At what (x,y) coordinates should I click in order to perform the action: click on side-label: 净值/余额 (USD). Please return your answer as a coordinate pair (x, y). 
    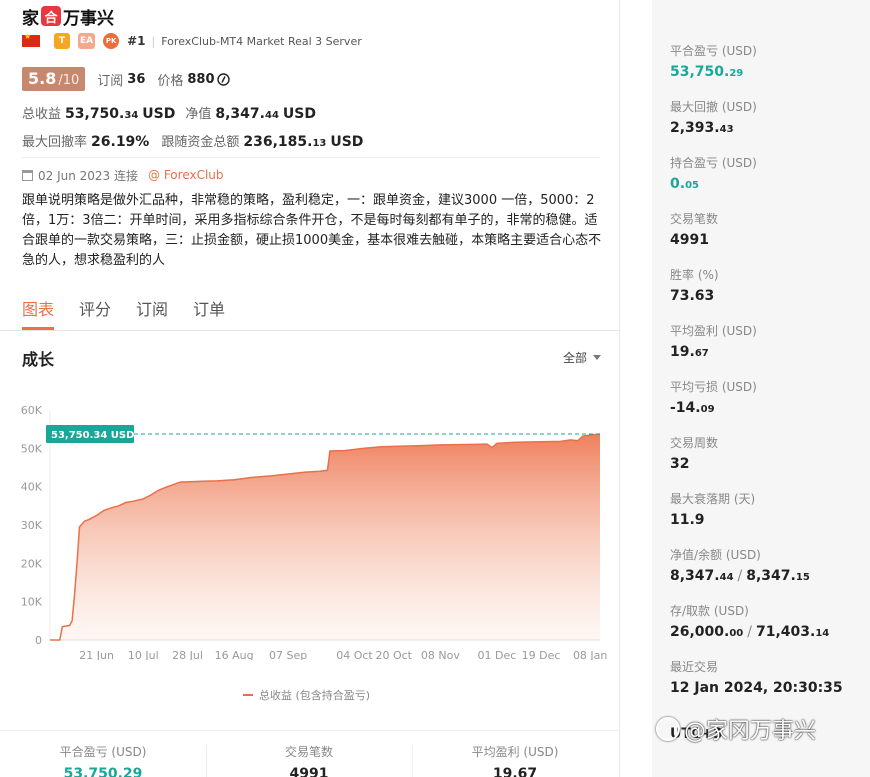
    Looking at the image, I should click on (715, 555).